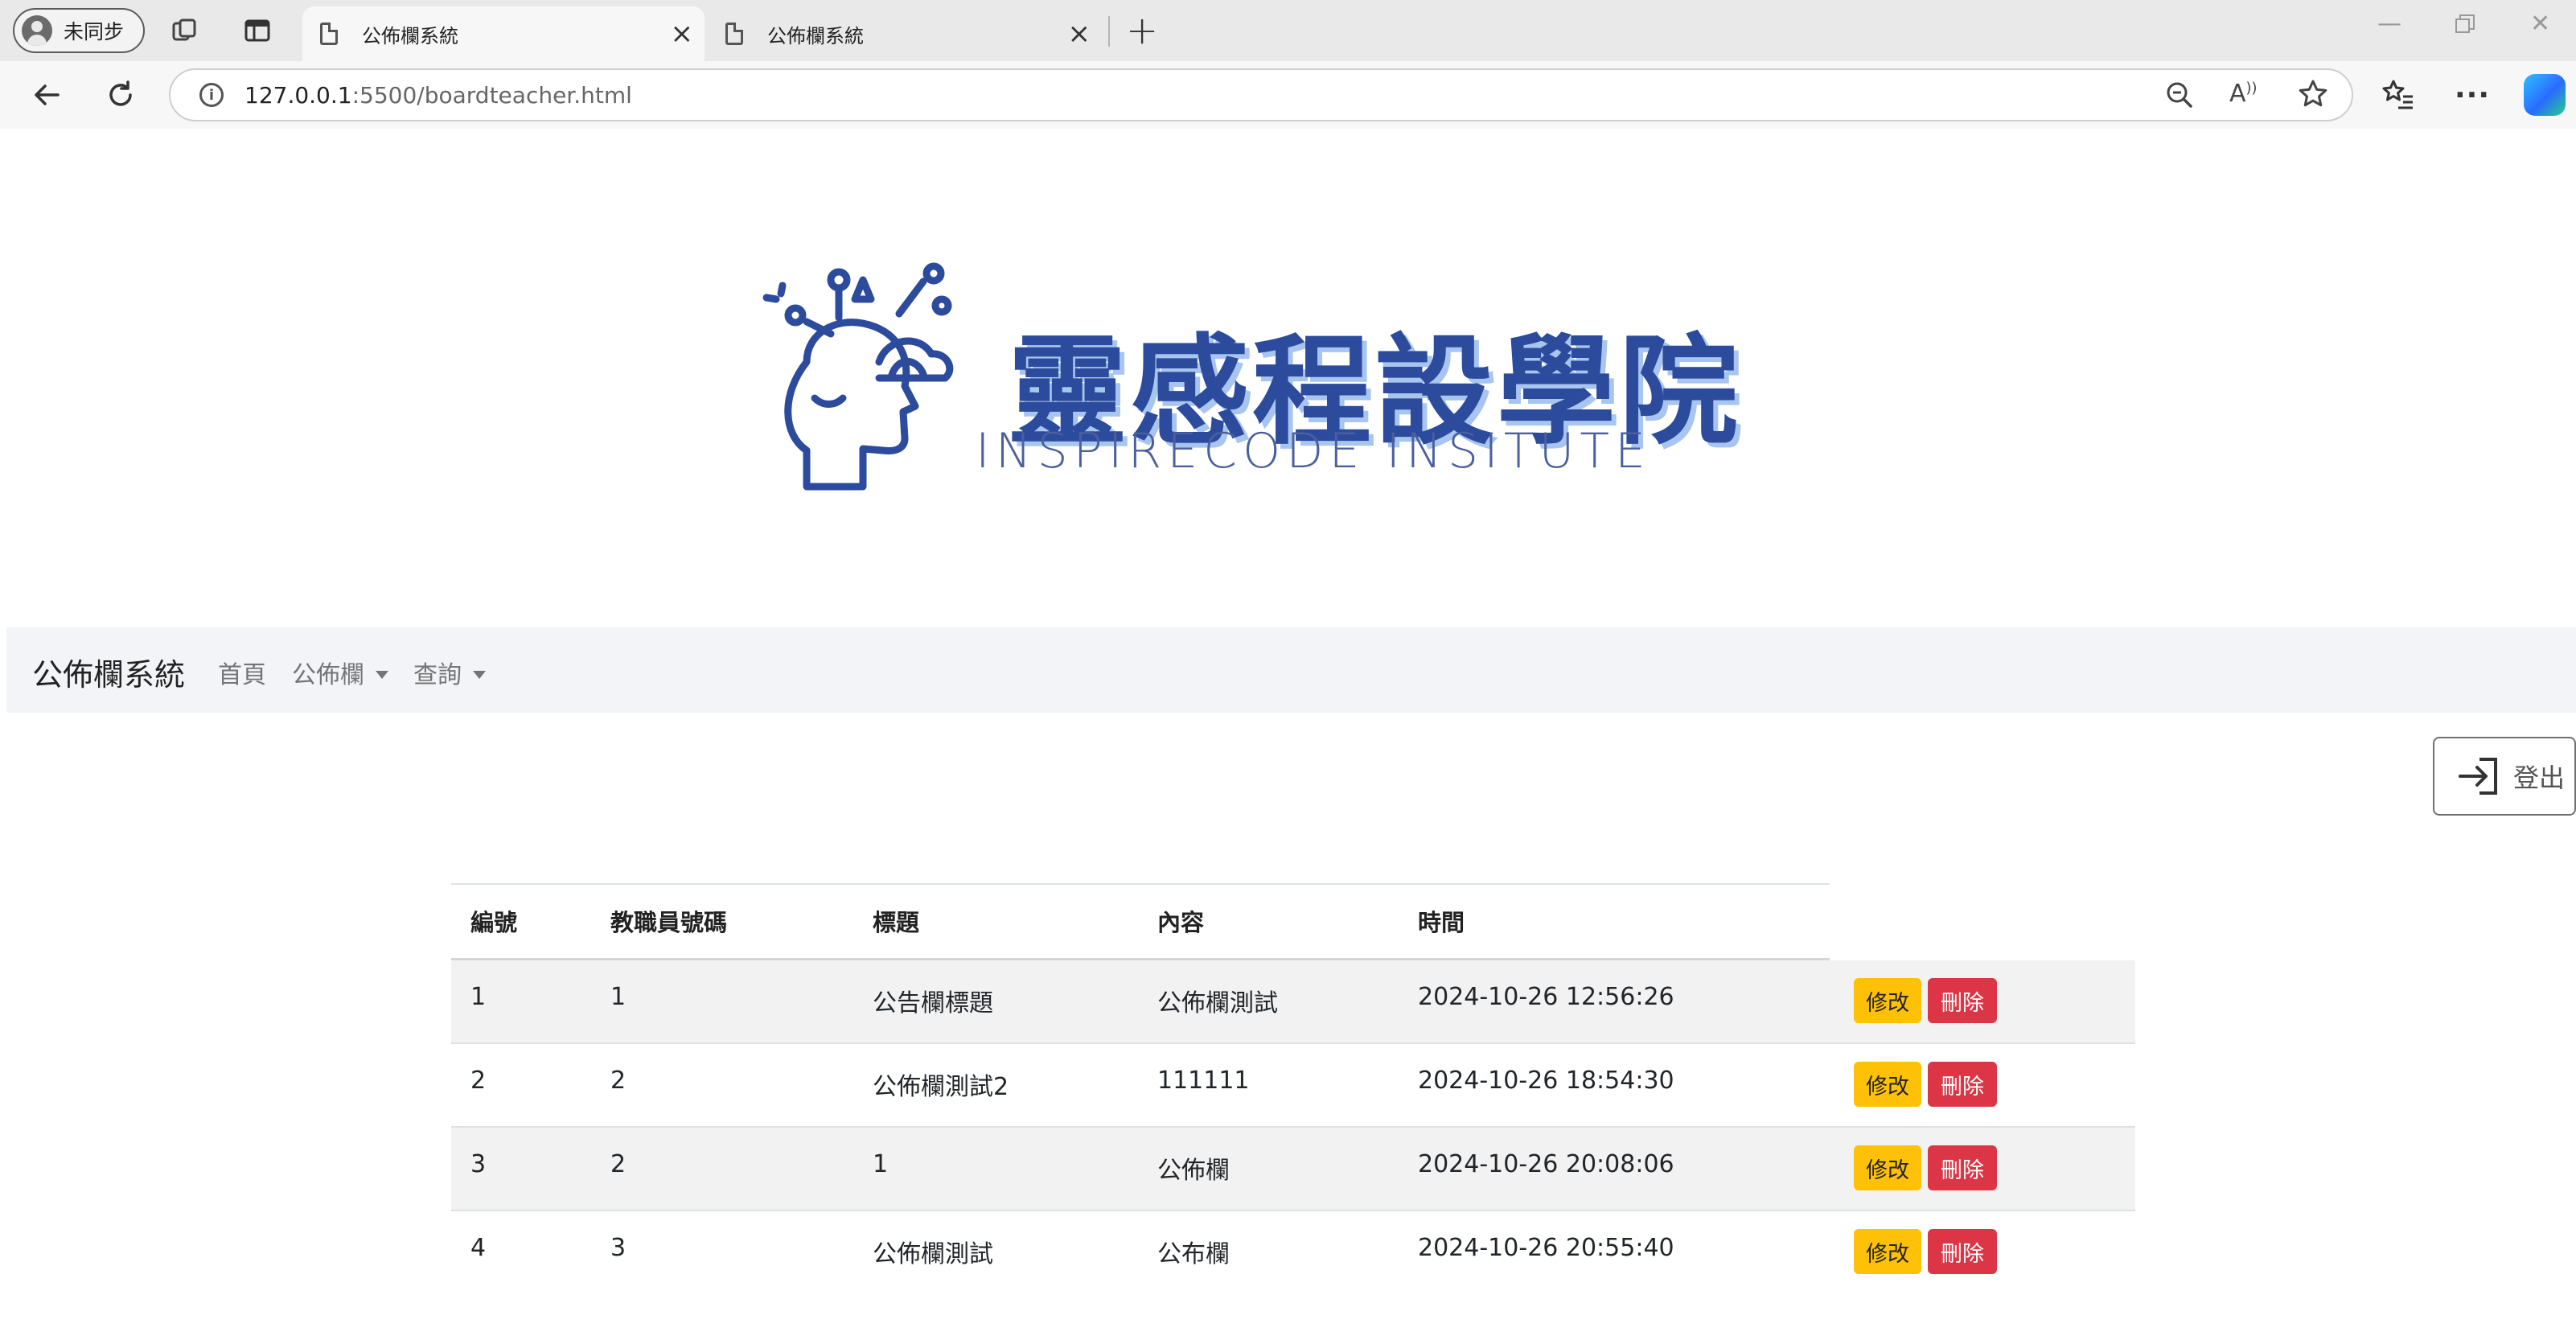  I want to click on profile-button: 未同步, so click(79, 31).